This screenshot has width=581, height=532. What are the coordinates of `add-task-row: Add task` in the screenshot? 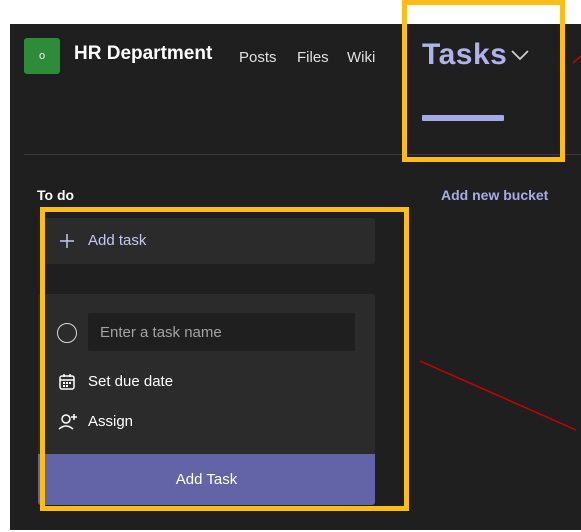 It's located at (208, 241).